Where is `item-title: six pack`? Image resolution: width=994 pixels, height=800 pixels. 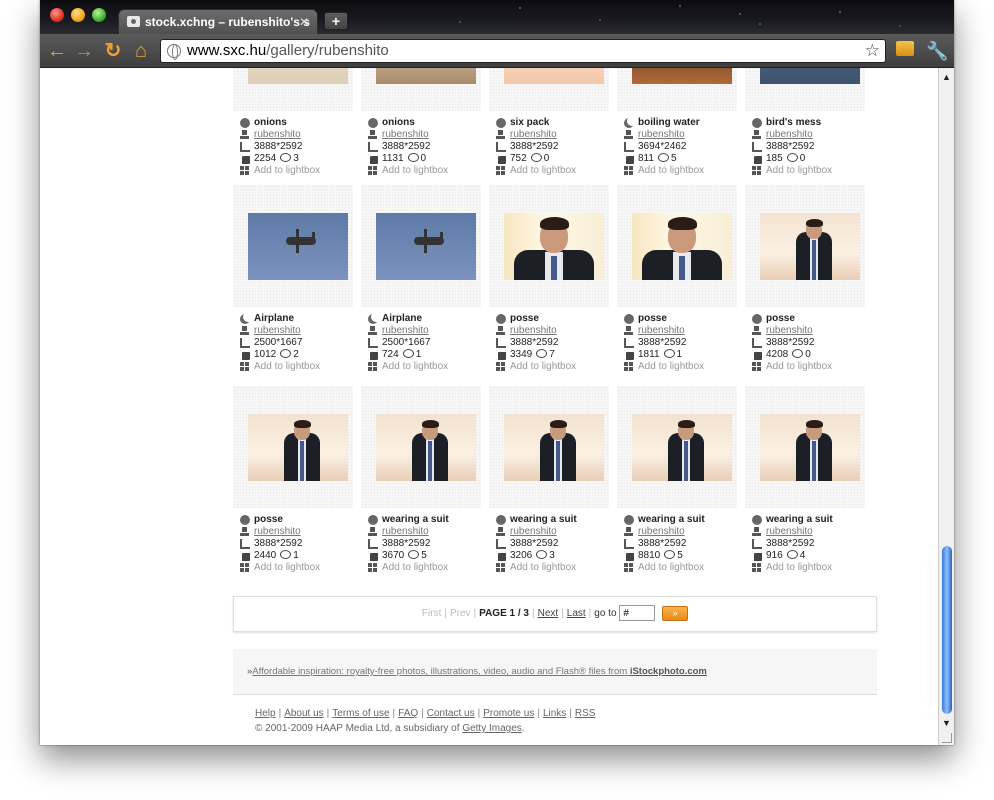 item-title: six pack is located at coordinates (529, 122).